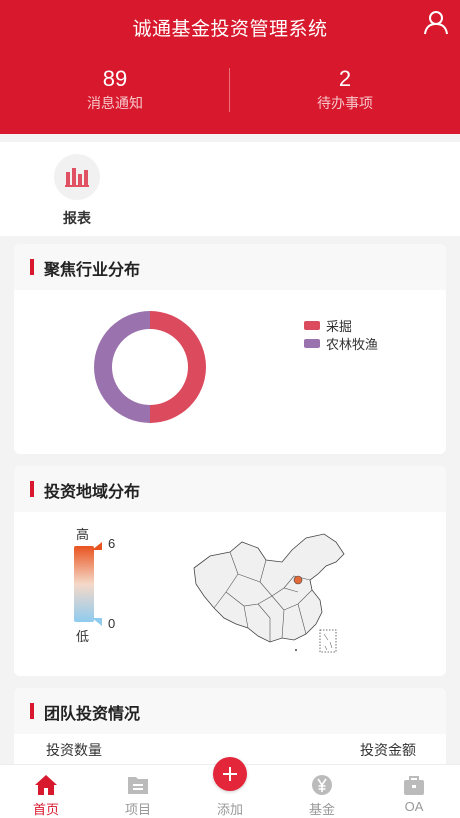  I want to click on tab-label: 首页, so click(45, 809).